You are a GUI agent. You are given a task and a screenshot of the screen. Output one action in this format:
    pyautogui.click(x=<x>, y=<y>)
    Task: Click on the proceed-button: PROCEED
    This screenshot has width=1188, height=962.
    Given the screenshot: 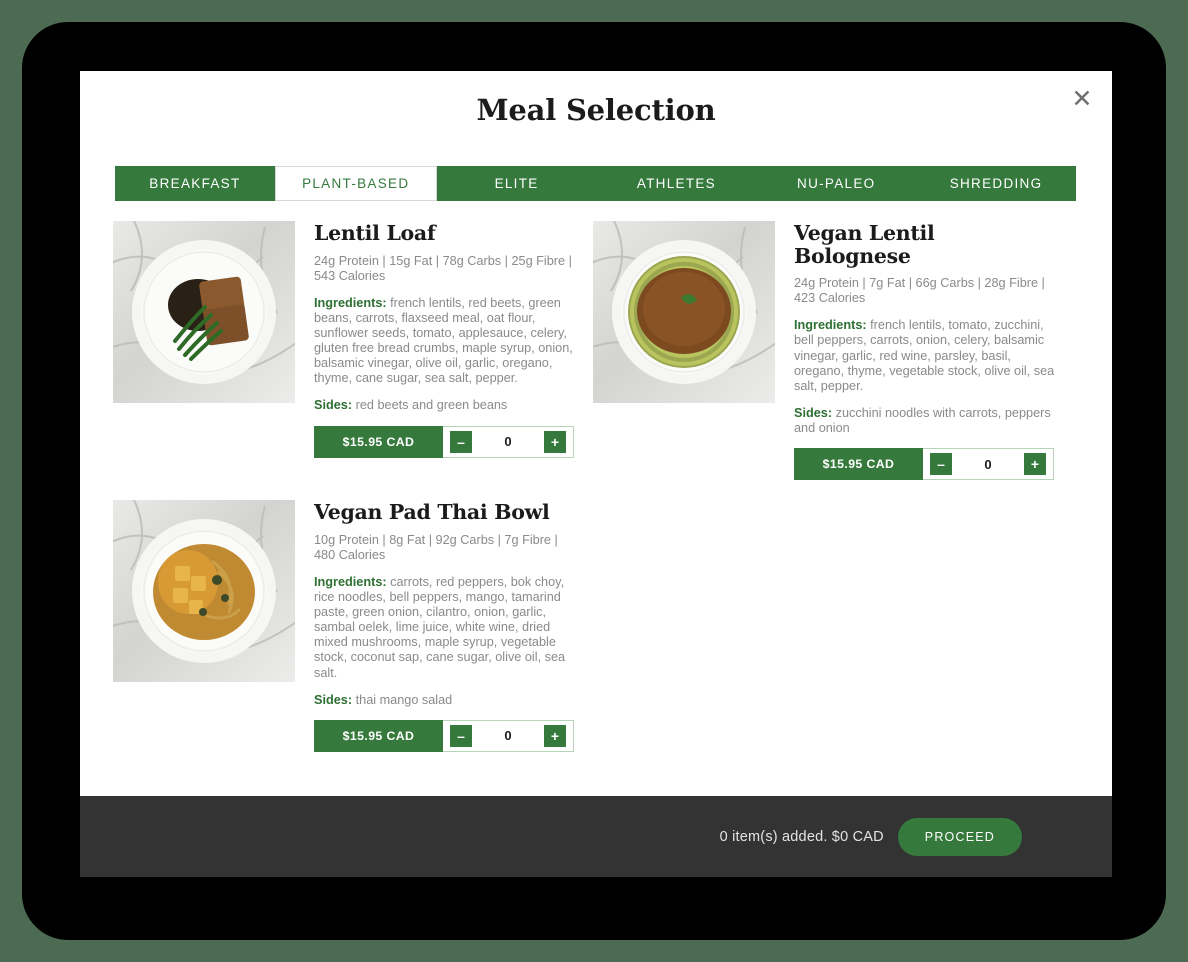 What is the action you would take?
    pyautogui.click(x=959, y=836)
    